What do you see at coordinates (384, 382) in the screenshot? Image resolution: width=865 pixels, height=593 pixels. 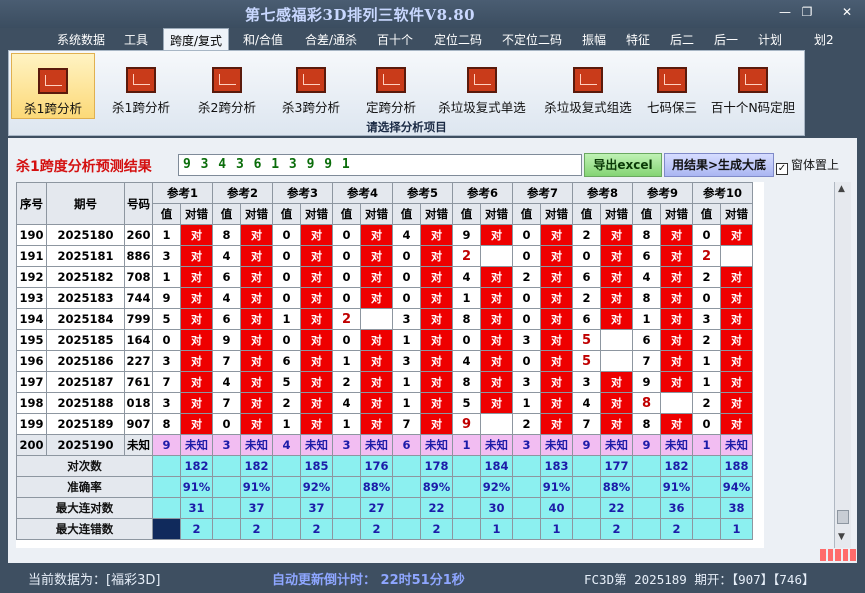 I see `table-row: 197 2025187 761 7 对 4 对 5 对 2 对 1 对 8 对 3 对 3 对 9 对 1 对` at bounding box center [384, 382].